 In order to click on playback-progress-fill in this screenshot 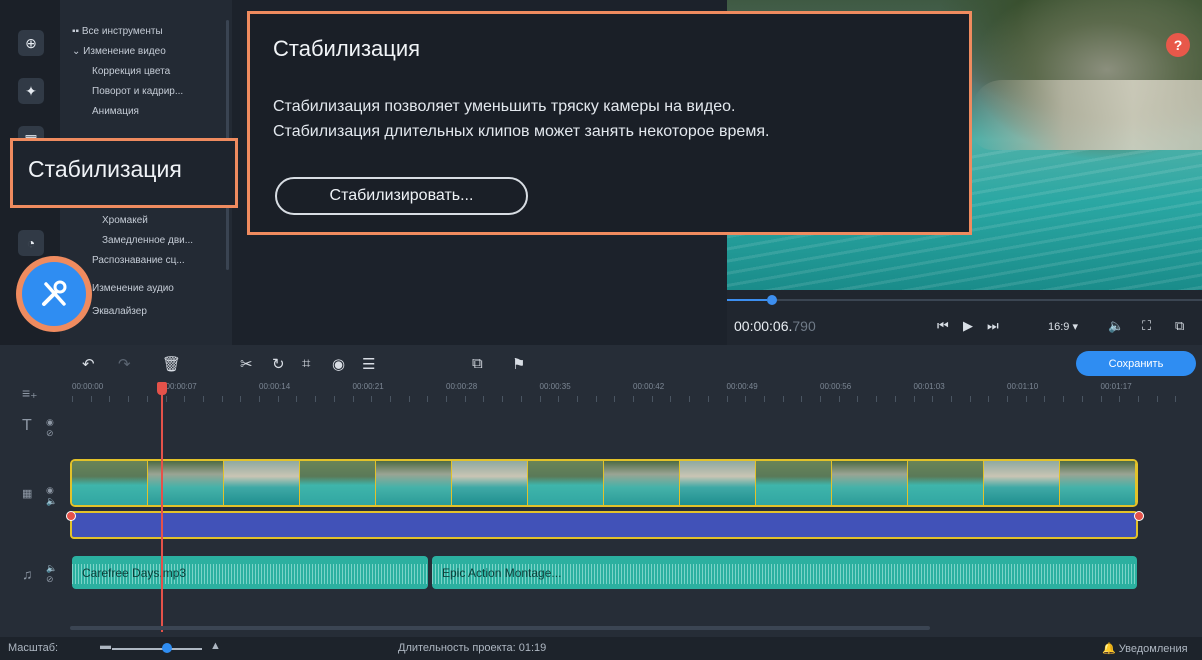, I will do `click(747, 300)`.